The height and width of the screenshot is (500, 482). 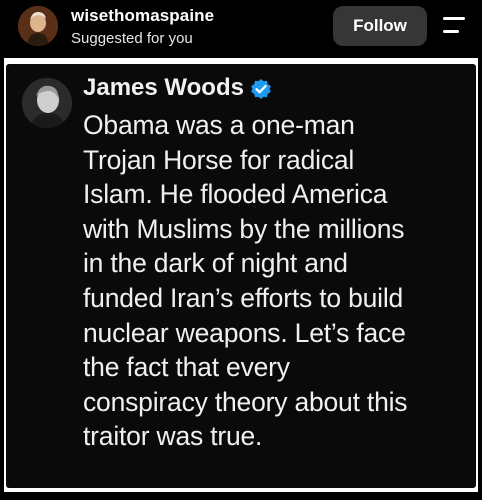 What do you see at coordinates (38, 26) in the screenshot?
I see `profile-avatar` at bounding box center [38, 26].